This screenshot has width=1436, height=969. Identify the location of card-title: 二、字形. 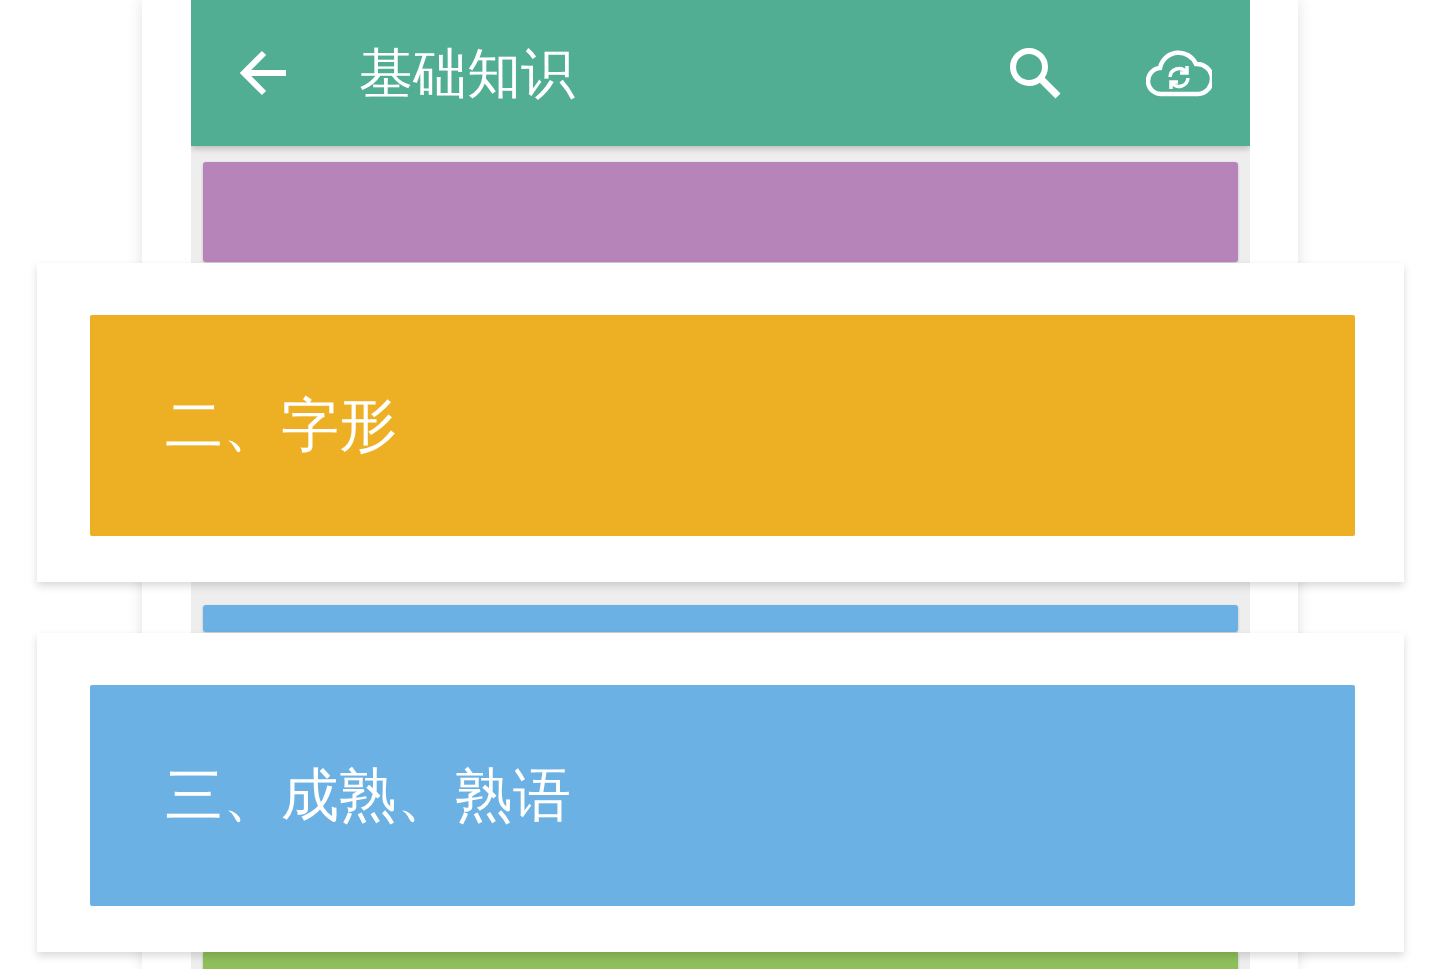
(281, 425).